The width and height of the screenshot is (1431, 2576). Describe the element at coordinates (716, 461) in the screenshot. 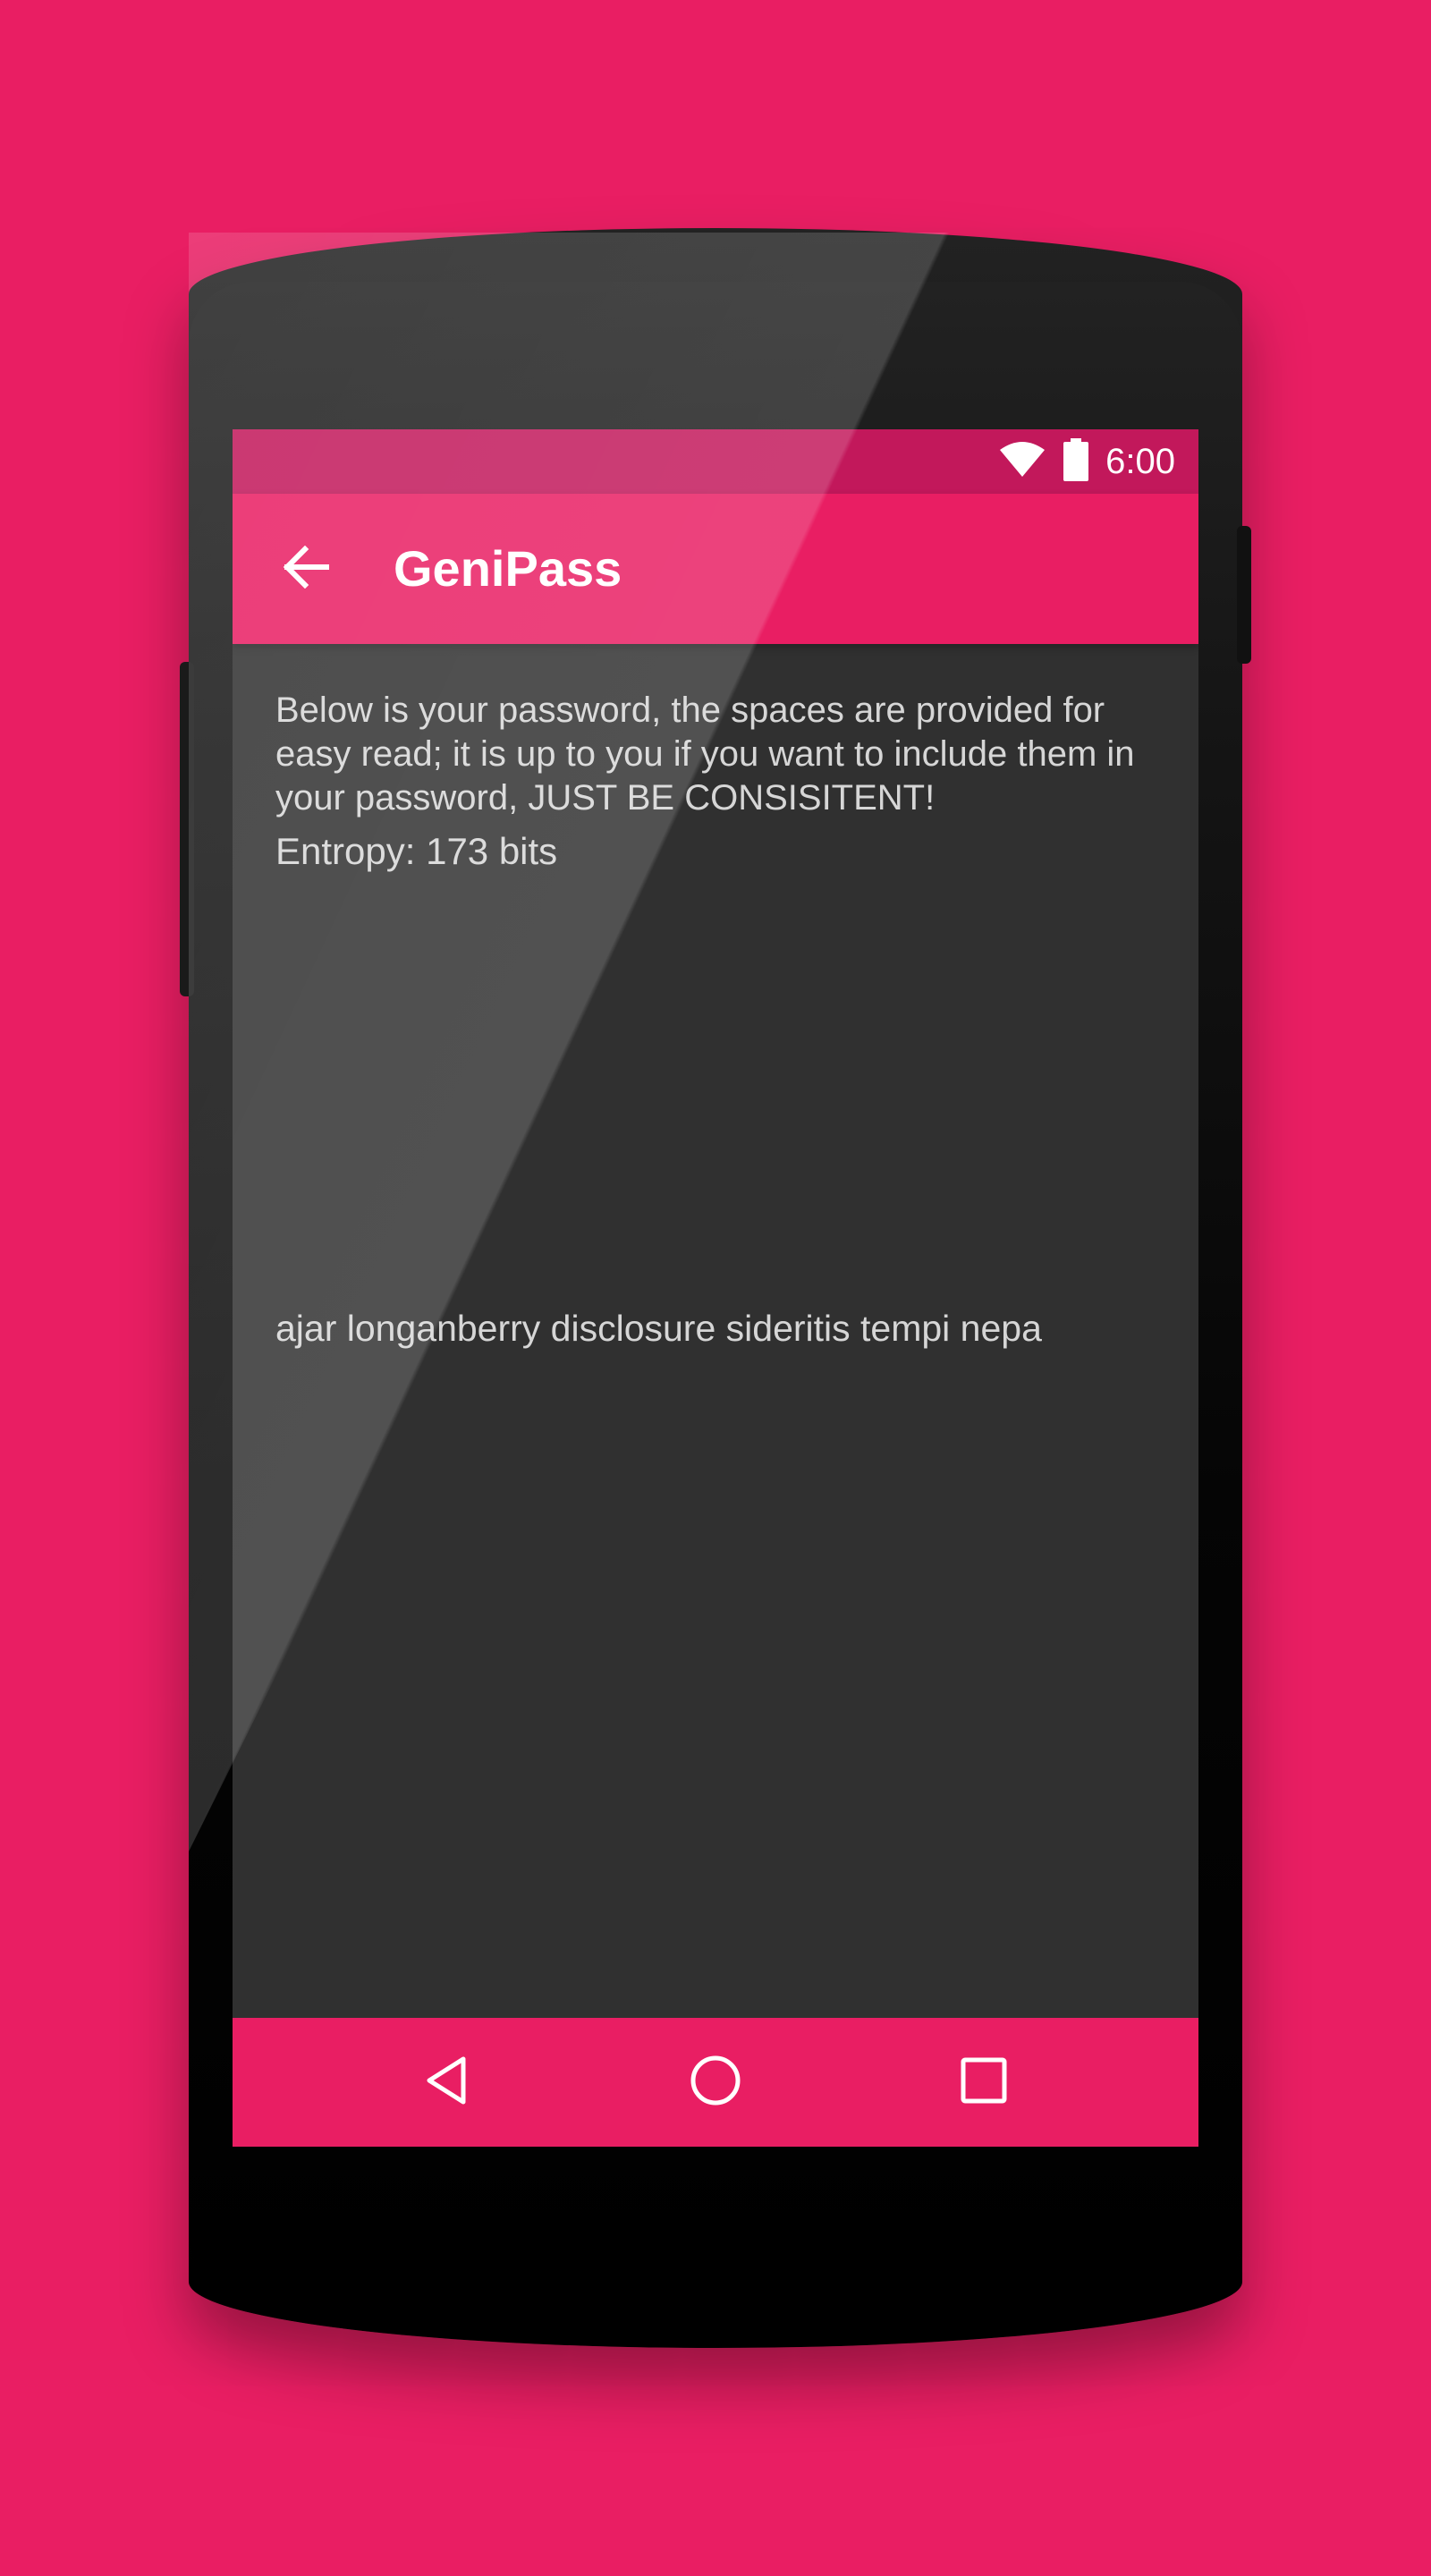

I see `status-bar: 6:00` at that location.